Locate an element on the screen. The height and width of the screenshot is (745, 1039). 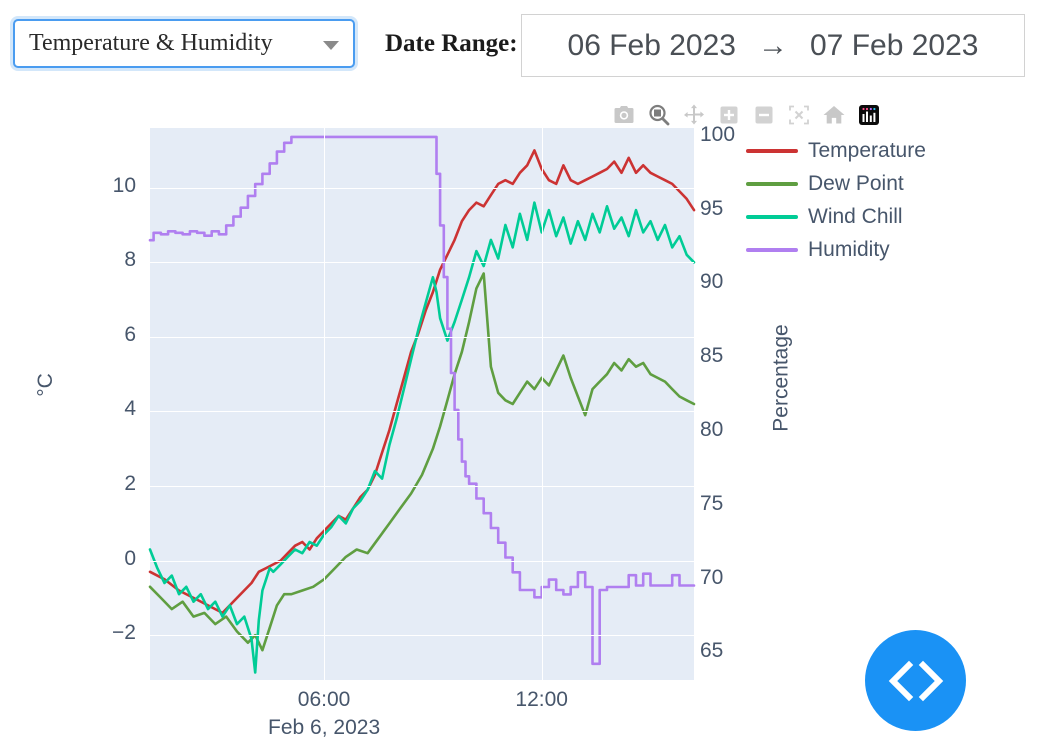
legend-item-humidity: Humidity is located at coordinates (836, 249).